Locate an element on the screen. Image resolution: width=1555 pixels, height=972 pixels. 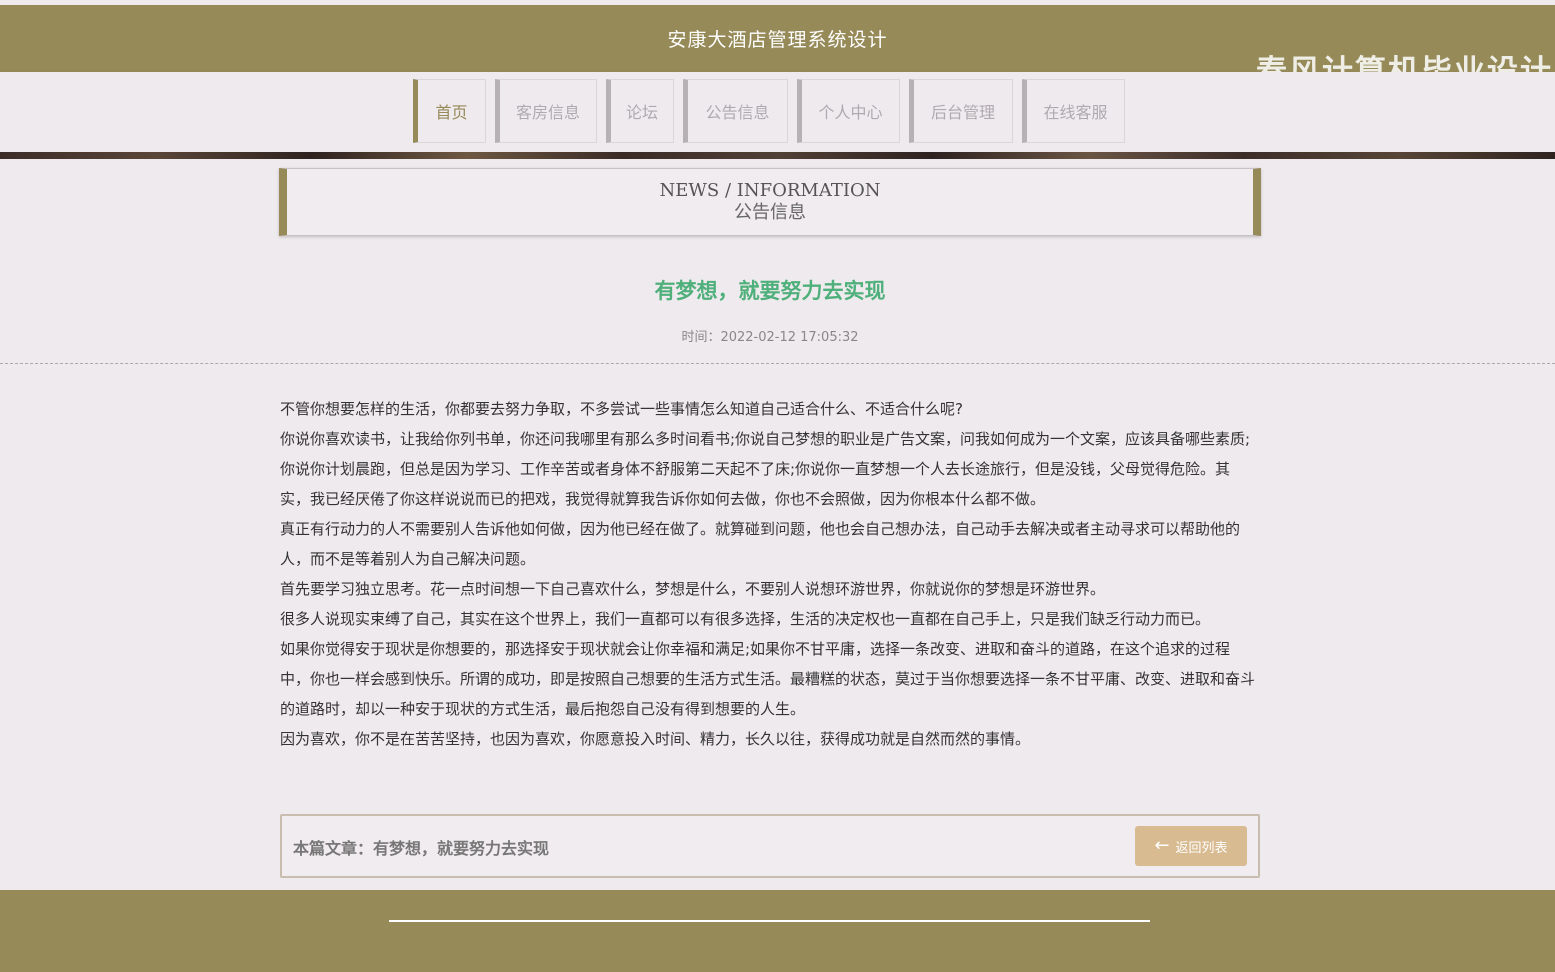
nav-item-label: 首页 is located at coordinates (451, 112).